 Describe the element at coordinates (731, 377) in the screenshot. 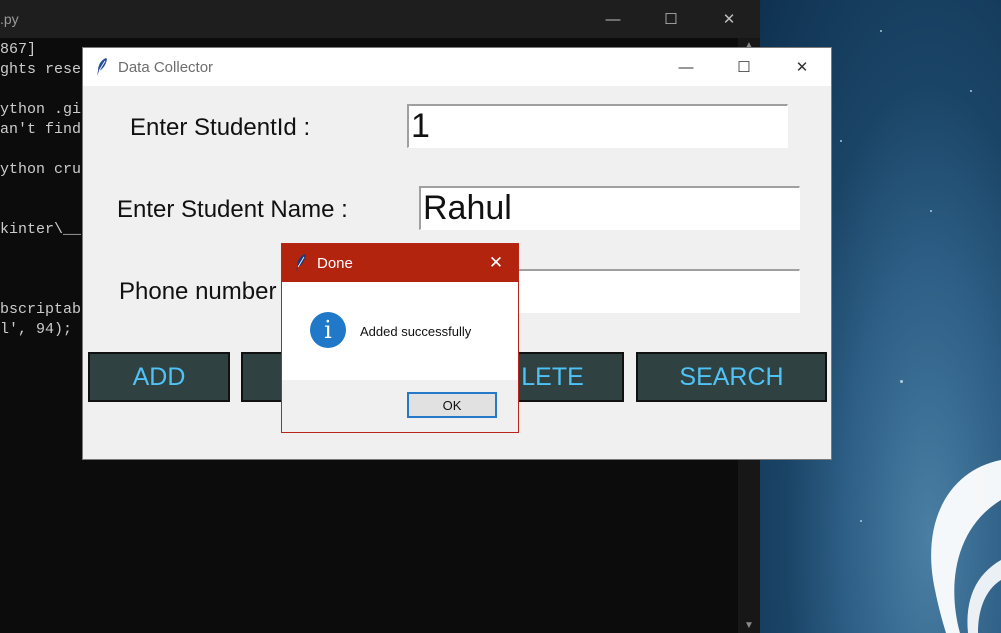

I see `search-button: SEARCH` at that location.